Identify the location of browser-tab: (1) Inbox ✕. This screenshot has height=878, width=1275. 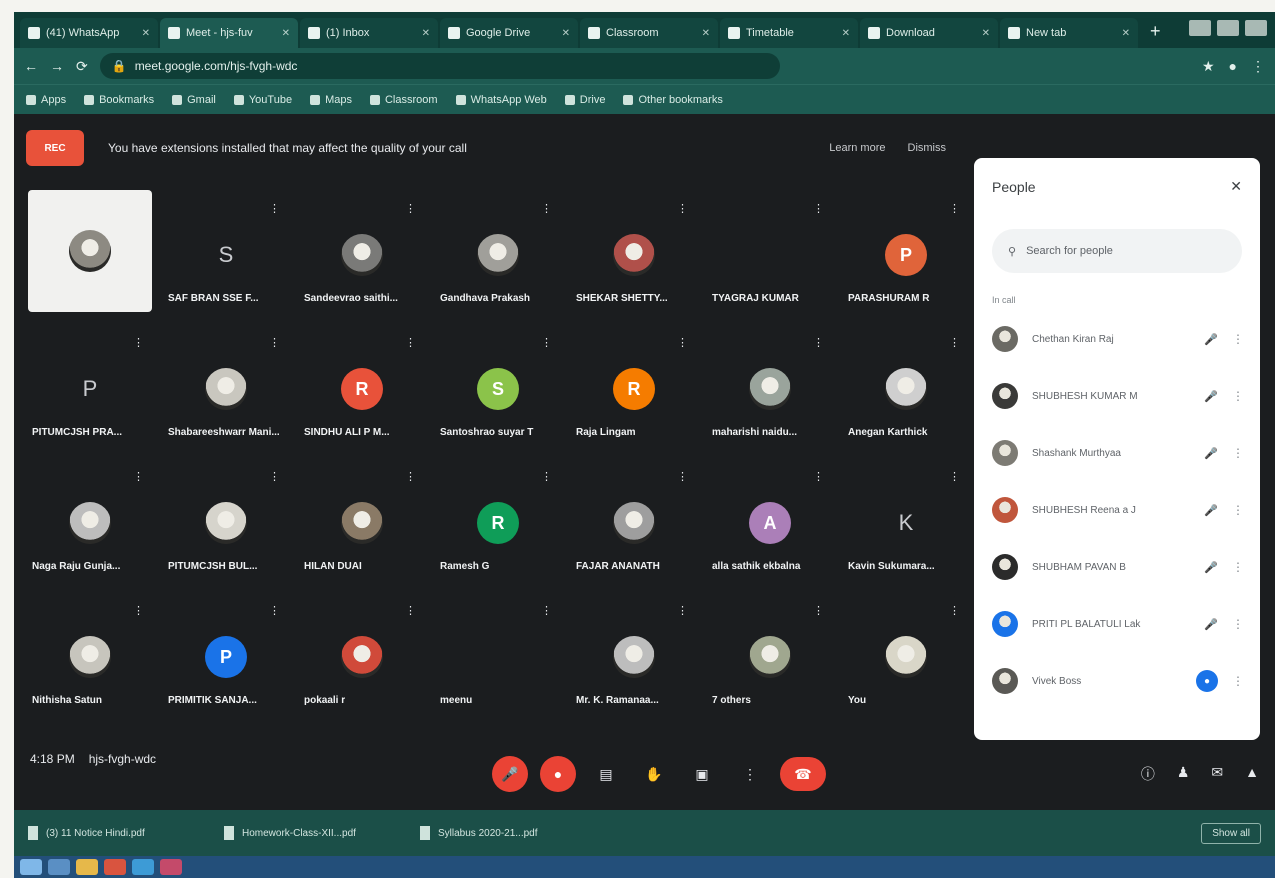
(369, 33).